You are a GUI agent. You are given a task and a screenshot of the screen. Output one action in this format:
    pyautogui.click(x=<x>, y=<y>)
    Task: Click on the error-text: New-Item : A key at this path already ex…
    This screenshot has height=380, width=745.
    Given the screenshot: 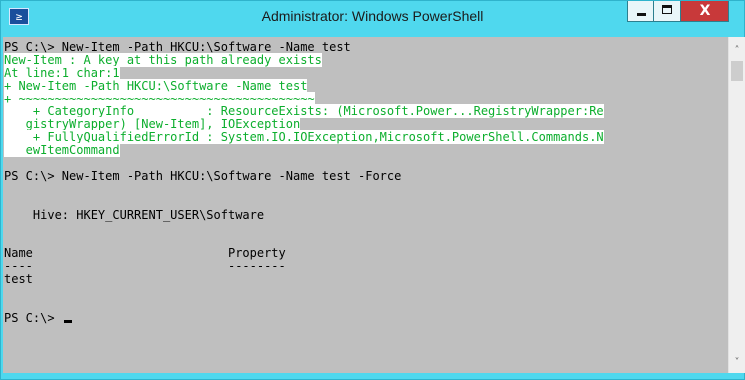 What is the action you would take?
    pyautogui.click(x=163, y=59)
    